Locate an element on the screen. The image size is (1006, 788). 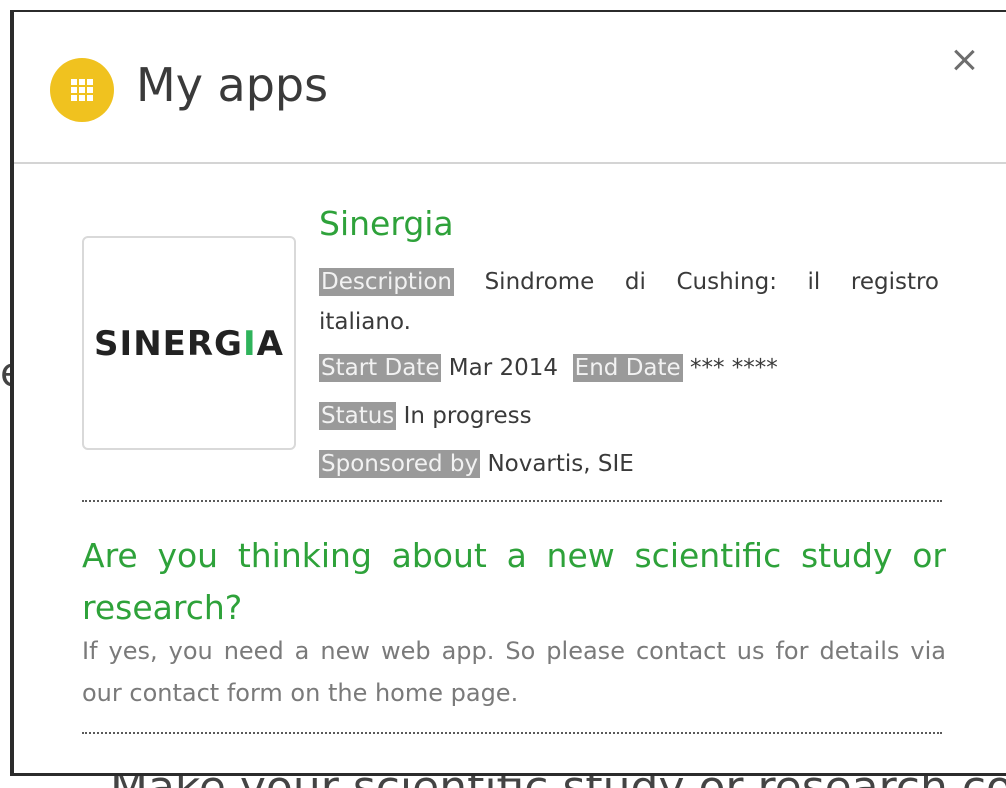
sponsor-row: Sponsored by Novartis, SIE is located at coordinates (476, 464).